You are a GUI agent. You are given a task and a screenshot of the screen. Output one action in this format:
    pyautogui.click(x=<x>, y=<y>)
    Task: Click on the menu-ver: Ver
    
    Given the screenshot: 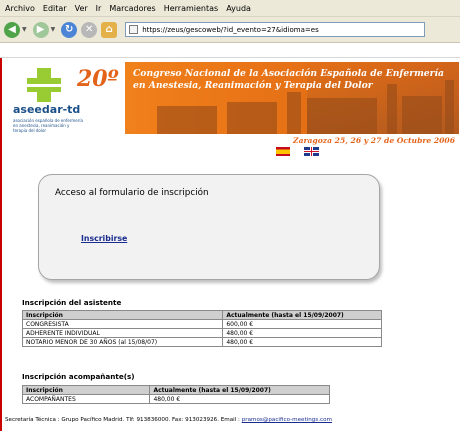 What is the action you would take?
    pyautogui.click(x=81, y=8)
    